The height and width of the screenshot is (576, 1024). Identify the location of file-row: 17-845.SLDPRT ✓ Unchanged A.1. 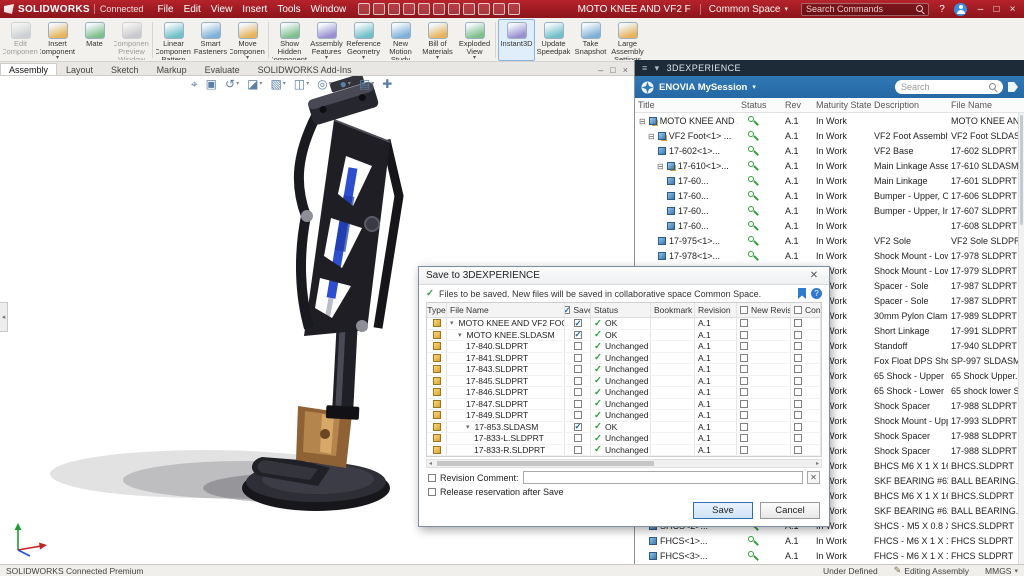
(624, 381).